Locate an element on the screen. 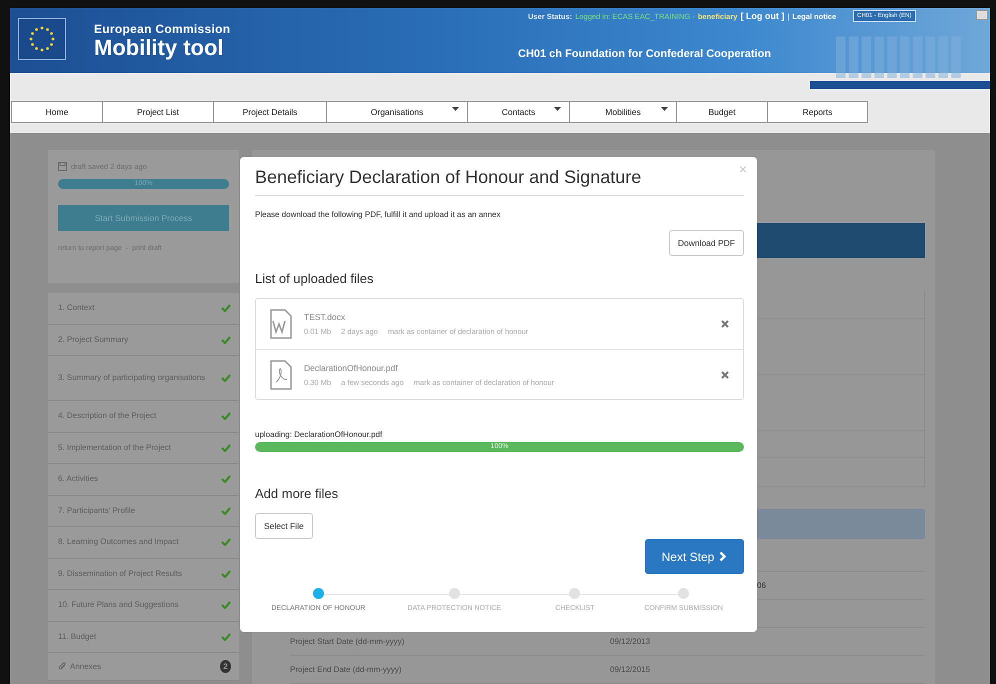 This screenshot has width=996, height=684. start-submission-button: Start Submission Process is located at coordinates (143, 218).